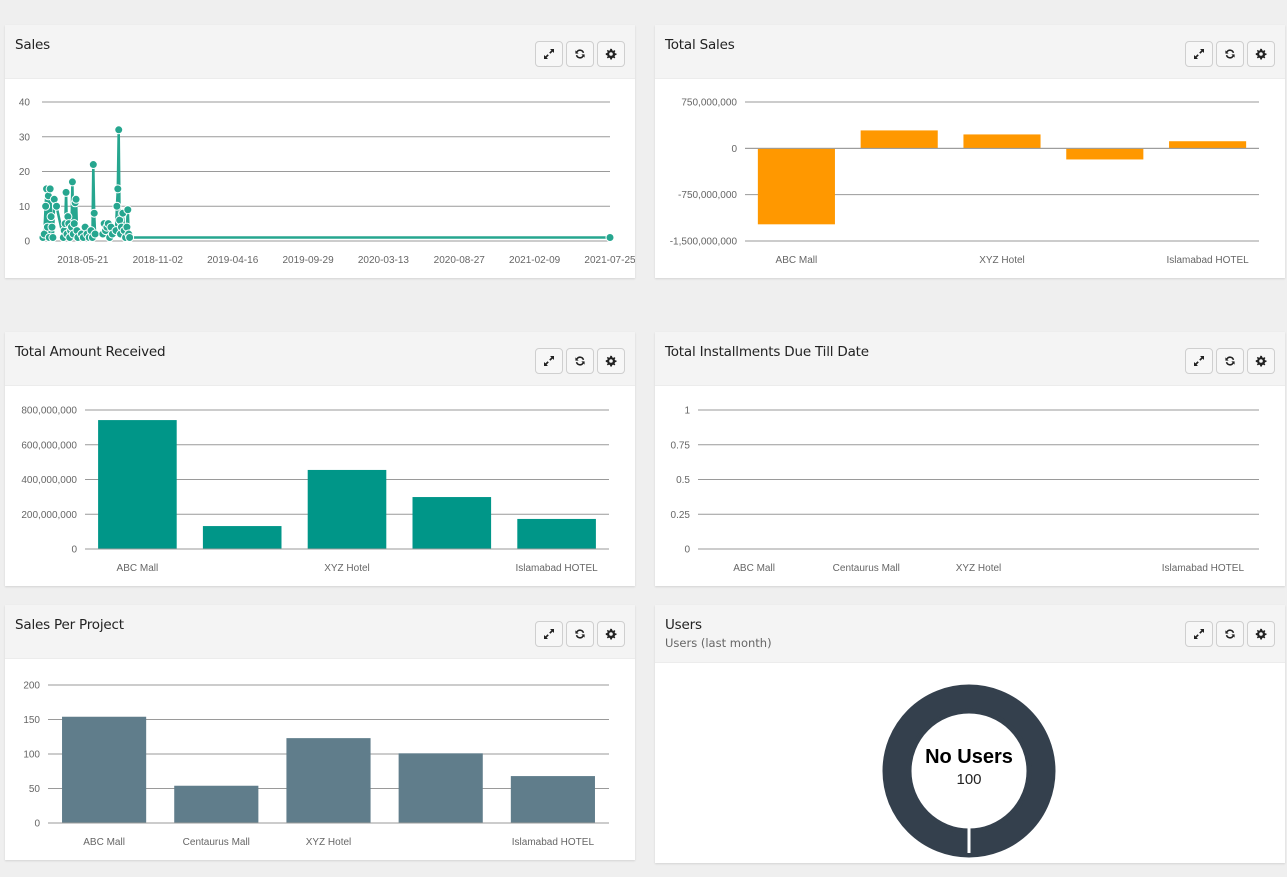 The width and height of the screenshot is (1287, 877). I want to click on users-panel: Users Users (last month) No Users 100, so click(970, 734).